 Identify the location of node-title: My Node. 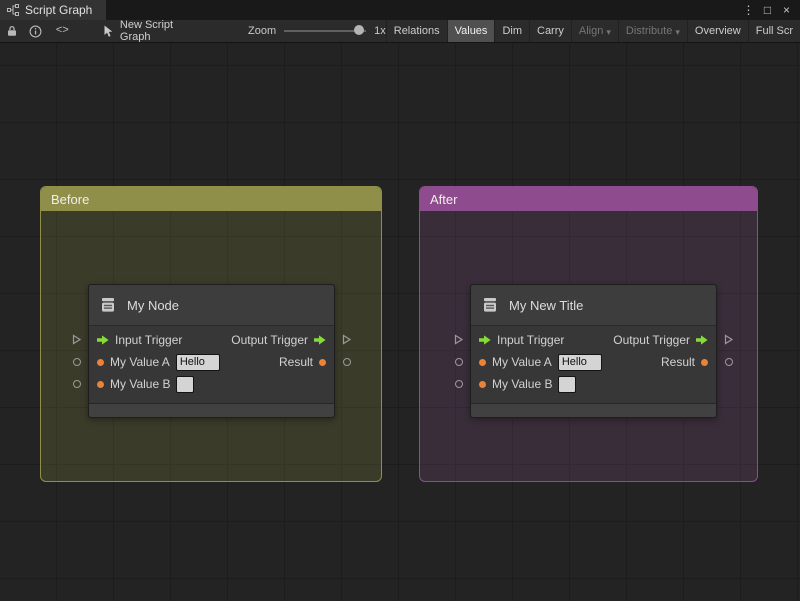
(153, 305).